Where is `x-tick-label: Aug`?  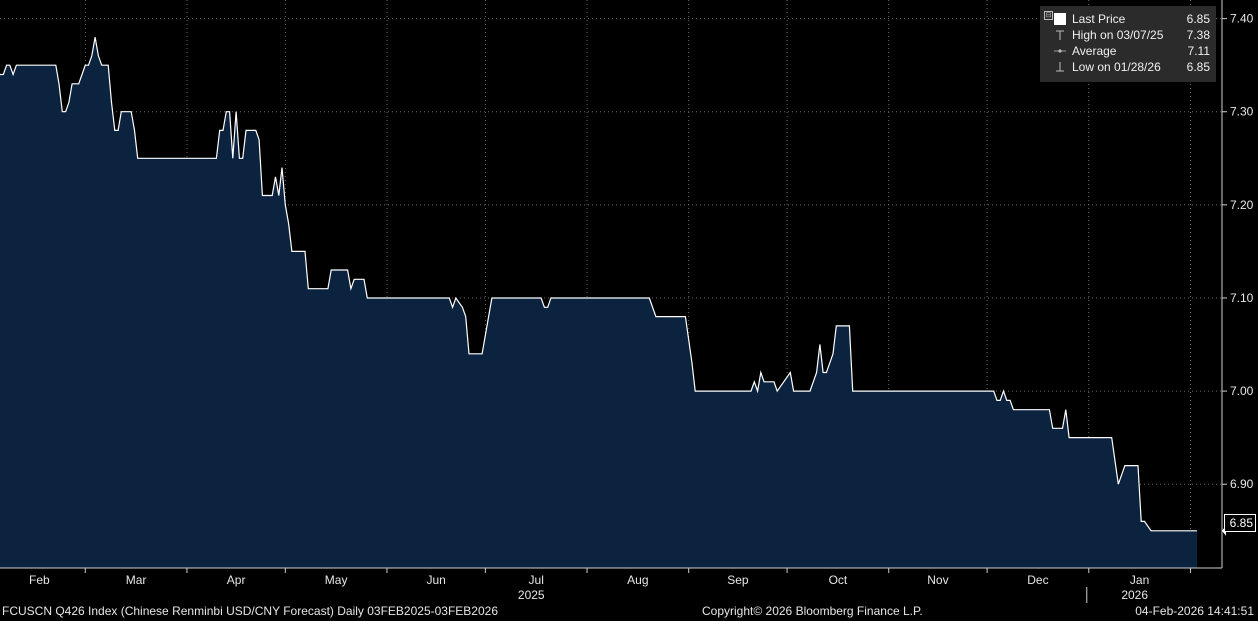 x-tick-label: Aug is located at coordinates (637, 580).